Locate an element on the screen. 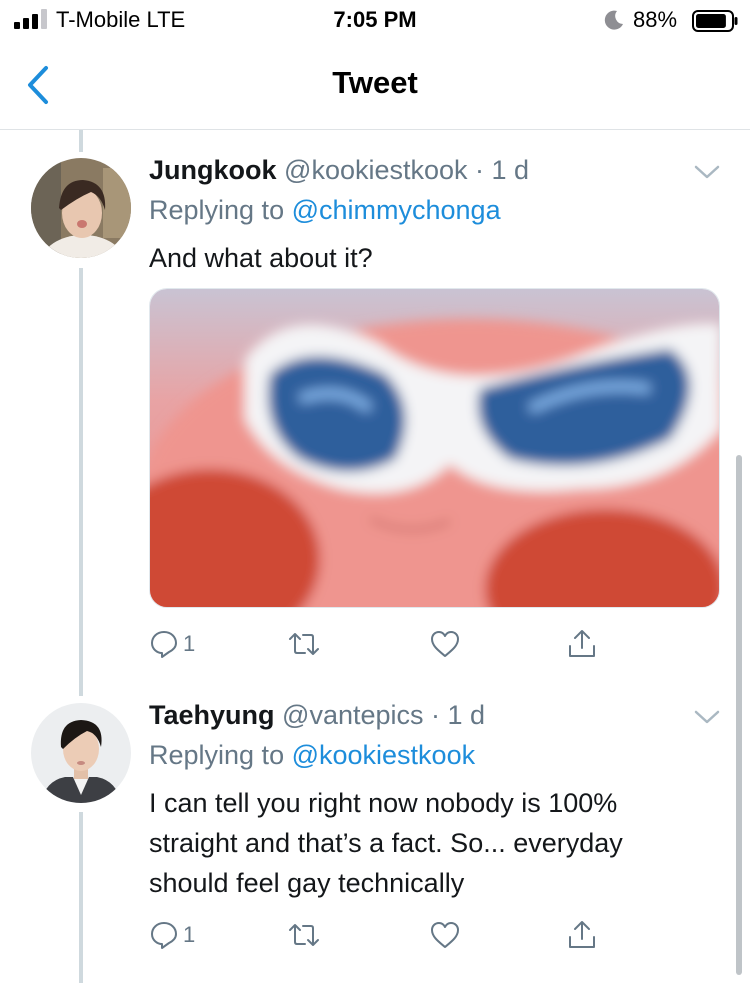 This screenshot has height=983, width=750. tweet-text: And what about it? is located at coordinates (261, 258).